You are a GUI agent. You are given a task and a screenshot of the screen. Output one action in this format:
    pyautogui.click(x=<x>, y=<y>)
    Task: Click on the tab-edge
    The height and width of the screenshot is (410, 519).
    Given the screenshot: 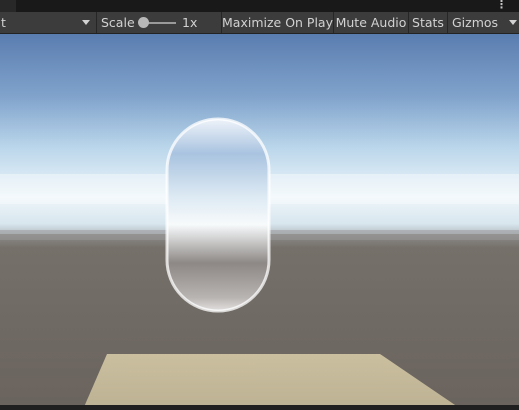 What is the action you would take?
    pyautogui.click(x=8, y=6)
    